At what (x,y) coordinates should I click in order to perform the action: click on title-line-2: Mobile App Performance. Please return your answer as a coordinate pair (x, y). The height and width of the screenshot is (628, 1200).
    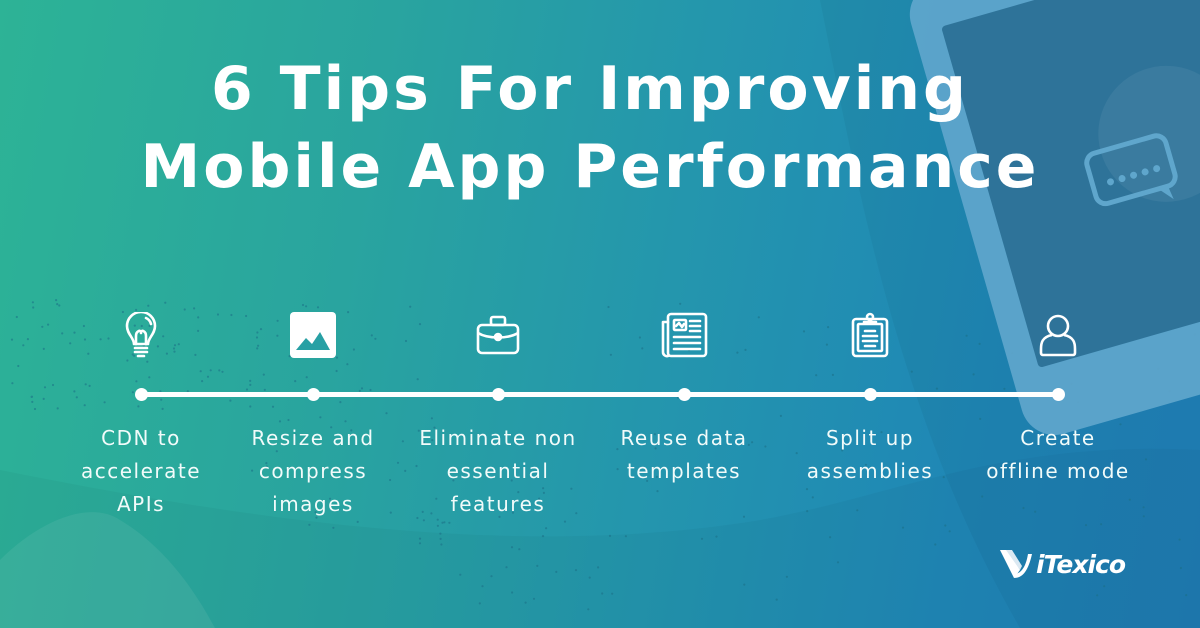
    Looking at the image, I should click on (590, 167).